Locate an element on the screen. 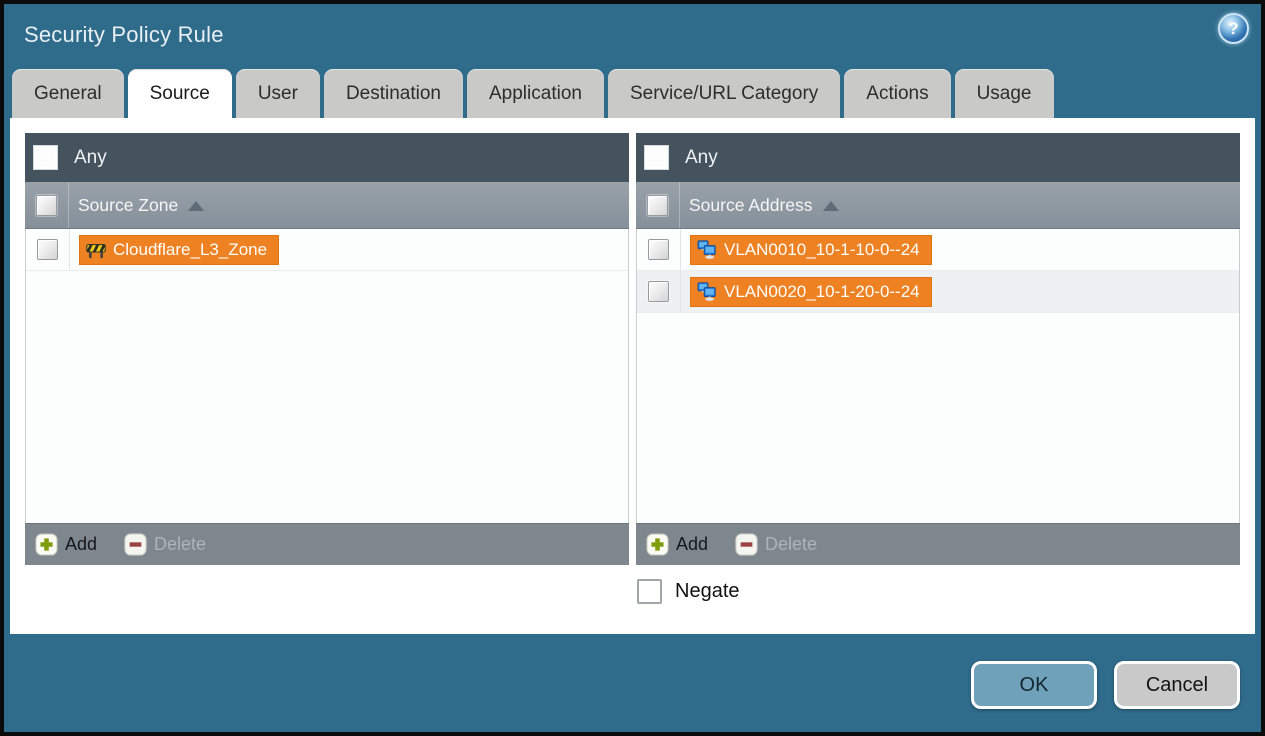 The image size is (1265, 736). source-zone-any-header: Any is located at coordinates (327, 157).